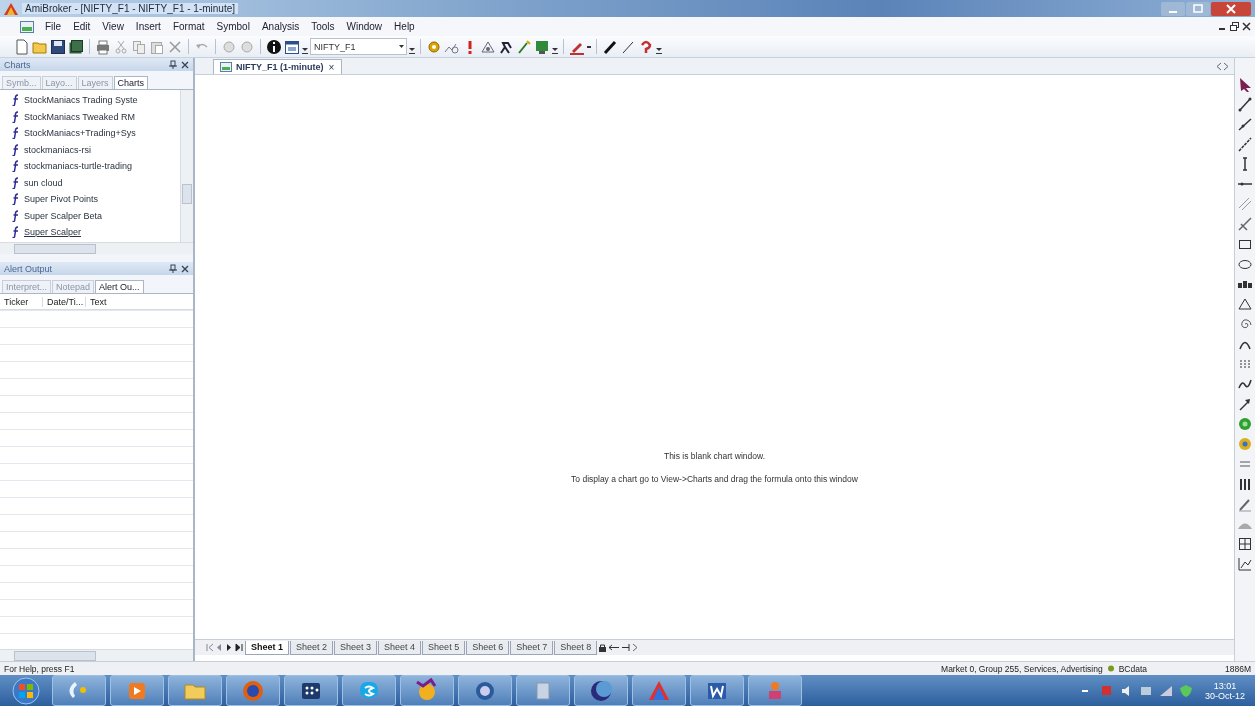  What do you see at coordinates (78, 166) in the screenshot?
I see `formula-item: stockmaniacs-turtle-trading` at bounding box center [78, 166].